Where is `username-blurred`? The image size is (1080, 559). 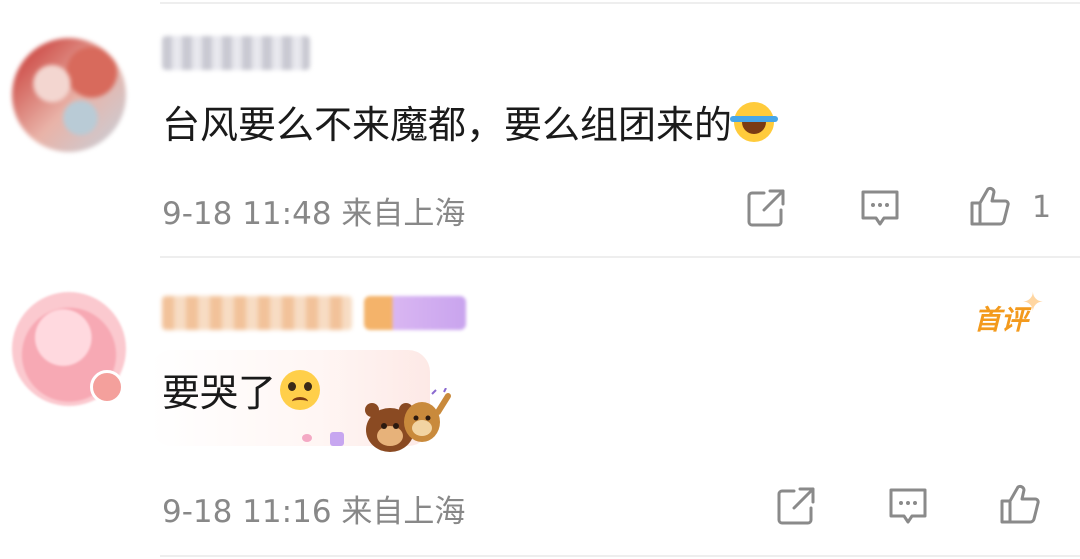 username-blurred is located at coordinates (257, 313).